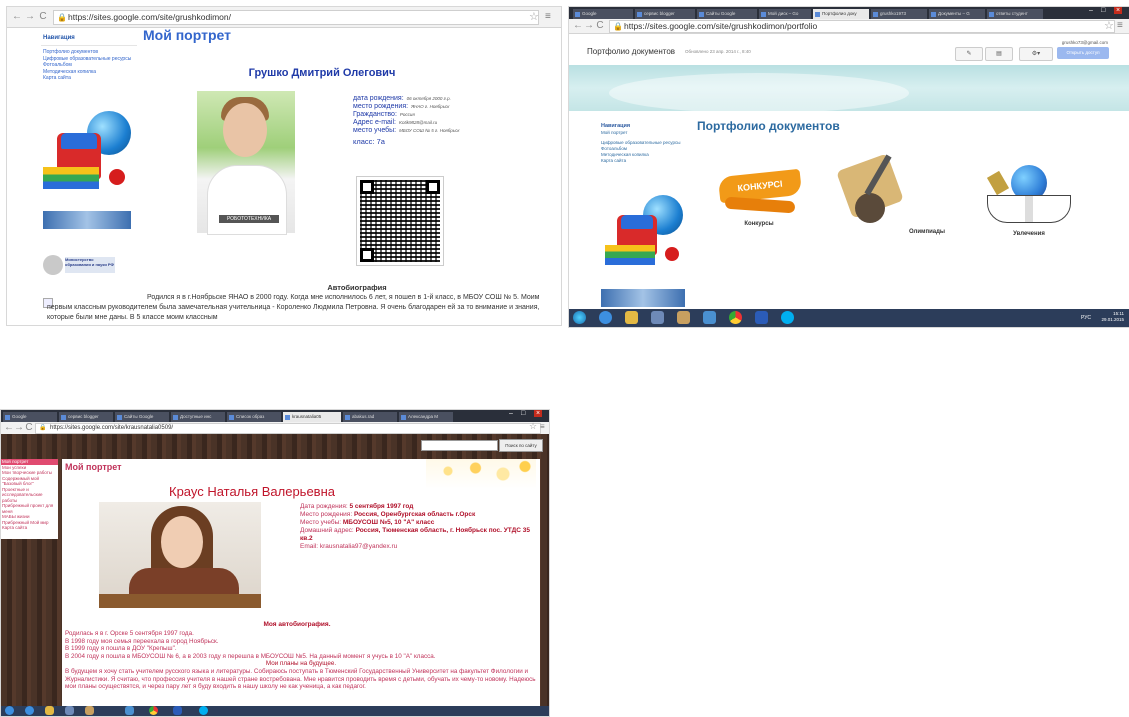 The width and height of the screenshot is (1129, 717). Describe the element at coordinates (29, 508) in the screenshot. I see `nav-item-coastal-project: Прибрежный проект для меня` at that location.